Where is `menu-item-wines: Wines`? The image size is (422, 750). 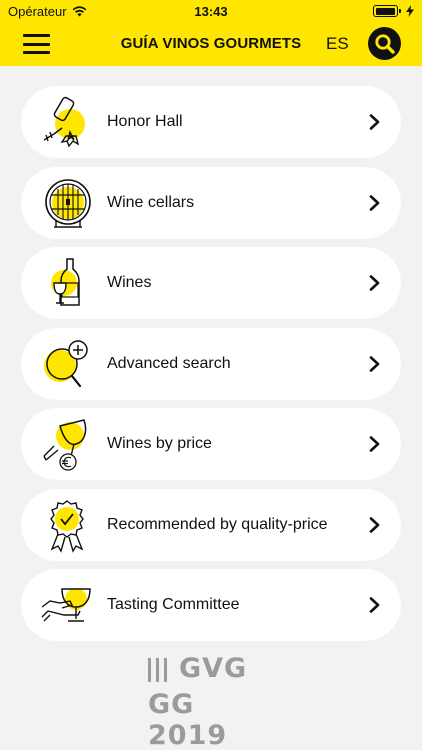
menu-item-wines: Wines is located at coordinates (211, 283).